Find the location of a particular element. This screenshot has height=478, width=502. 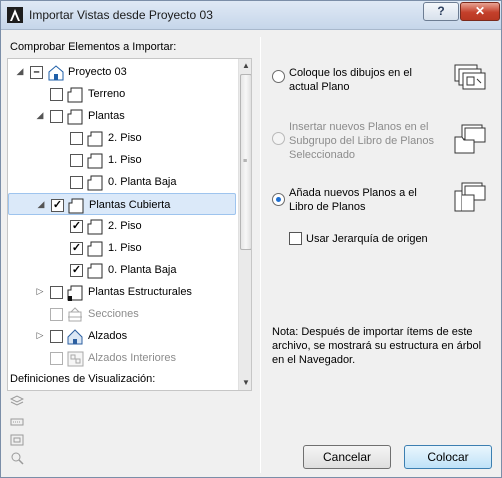

tree-item: Alzados Interiores is located at coordinates (122, 358).